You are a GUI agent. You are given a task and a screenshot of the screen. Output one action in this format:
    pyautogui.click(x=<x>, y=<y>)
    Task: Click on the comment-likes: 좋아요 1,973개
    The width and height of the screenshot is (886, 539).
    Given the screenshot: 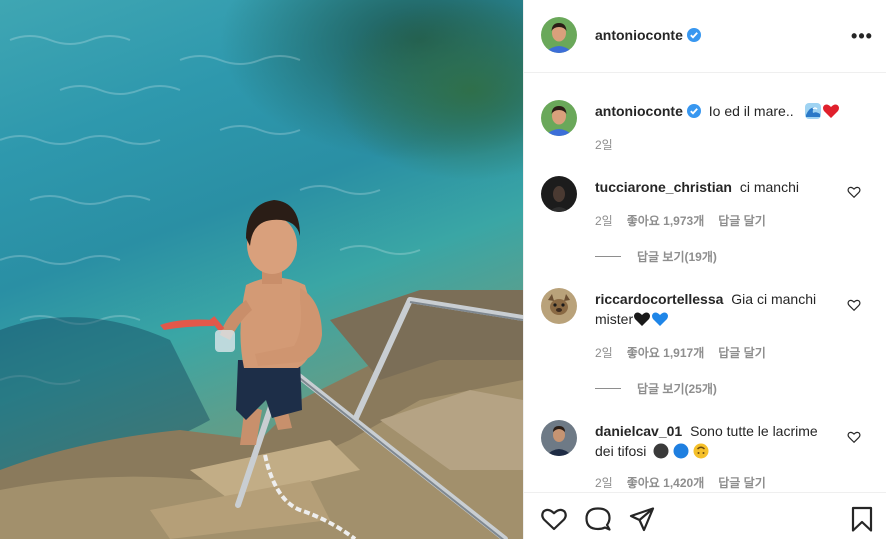 What is the action you would take?
    pyautogui.click(x=666, y=221)
    